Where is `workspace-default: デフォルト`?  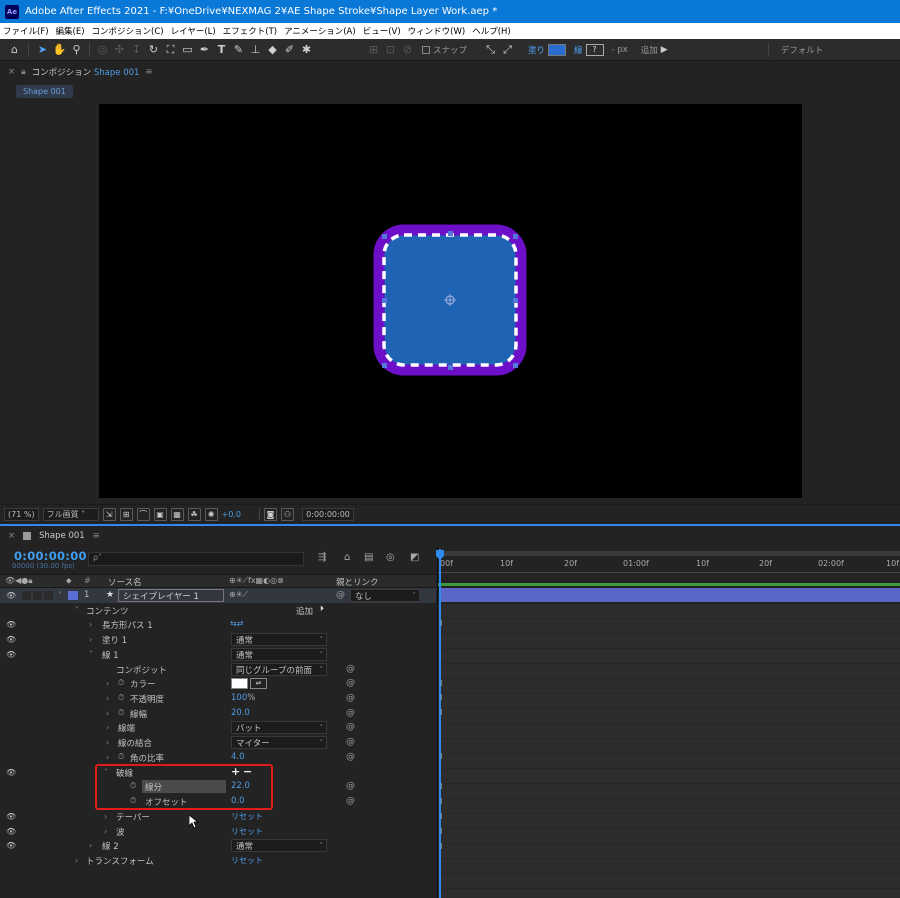 workspace-default: デフォルト is located at coordinates (802, 50).